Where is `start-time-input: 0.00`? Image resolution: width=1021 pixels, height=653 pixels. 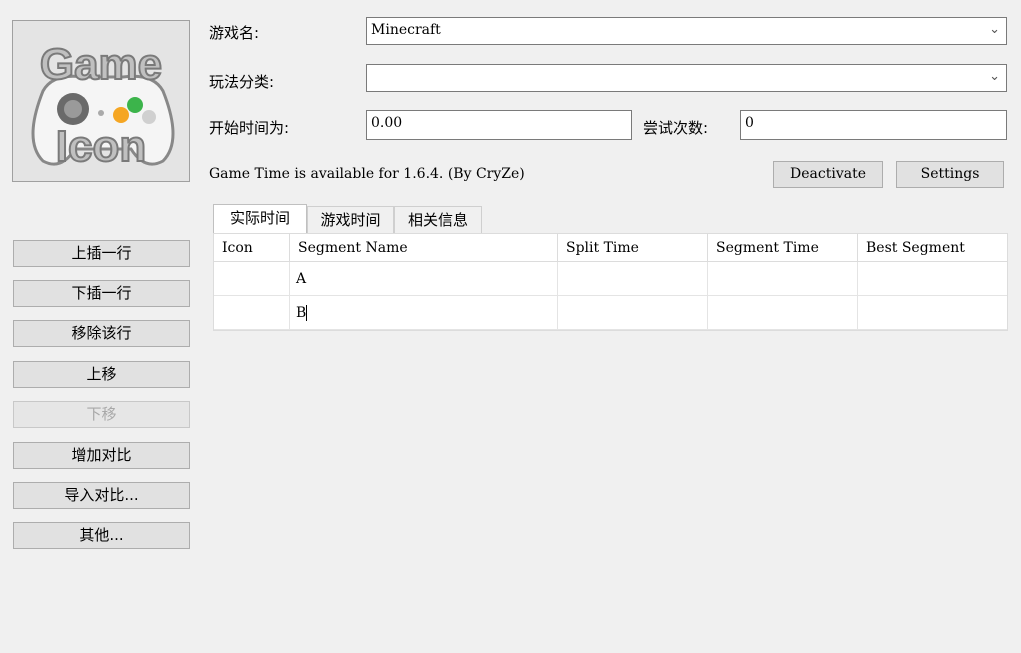
start-time-input: 0.00 is located at coordinates (499, 125).